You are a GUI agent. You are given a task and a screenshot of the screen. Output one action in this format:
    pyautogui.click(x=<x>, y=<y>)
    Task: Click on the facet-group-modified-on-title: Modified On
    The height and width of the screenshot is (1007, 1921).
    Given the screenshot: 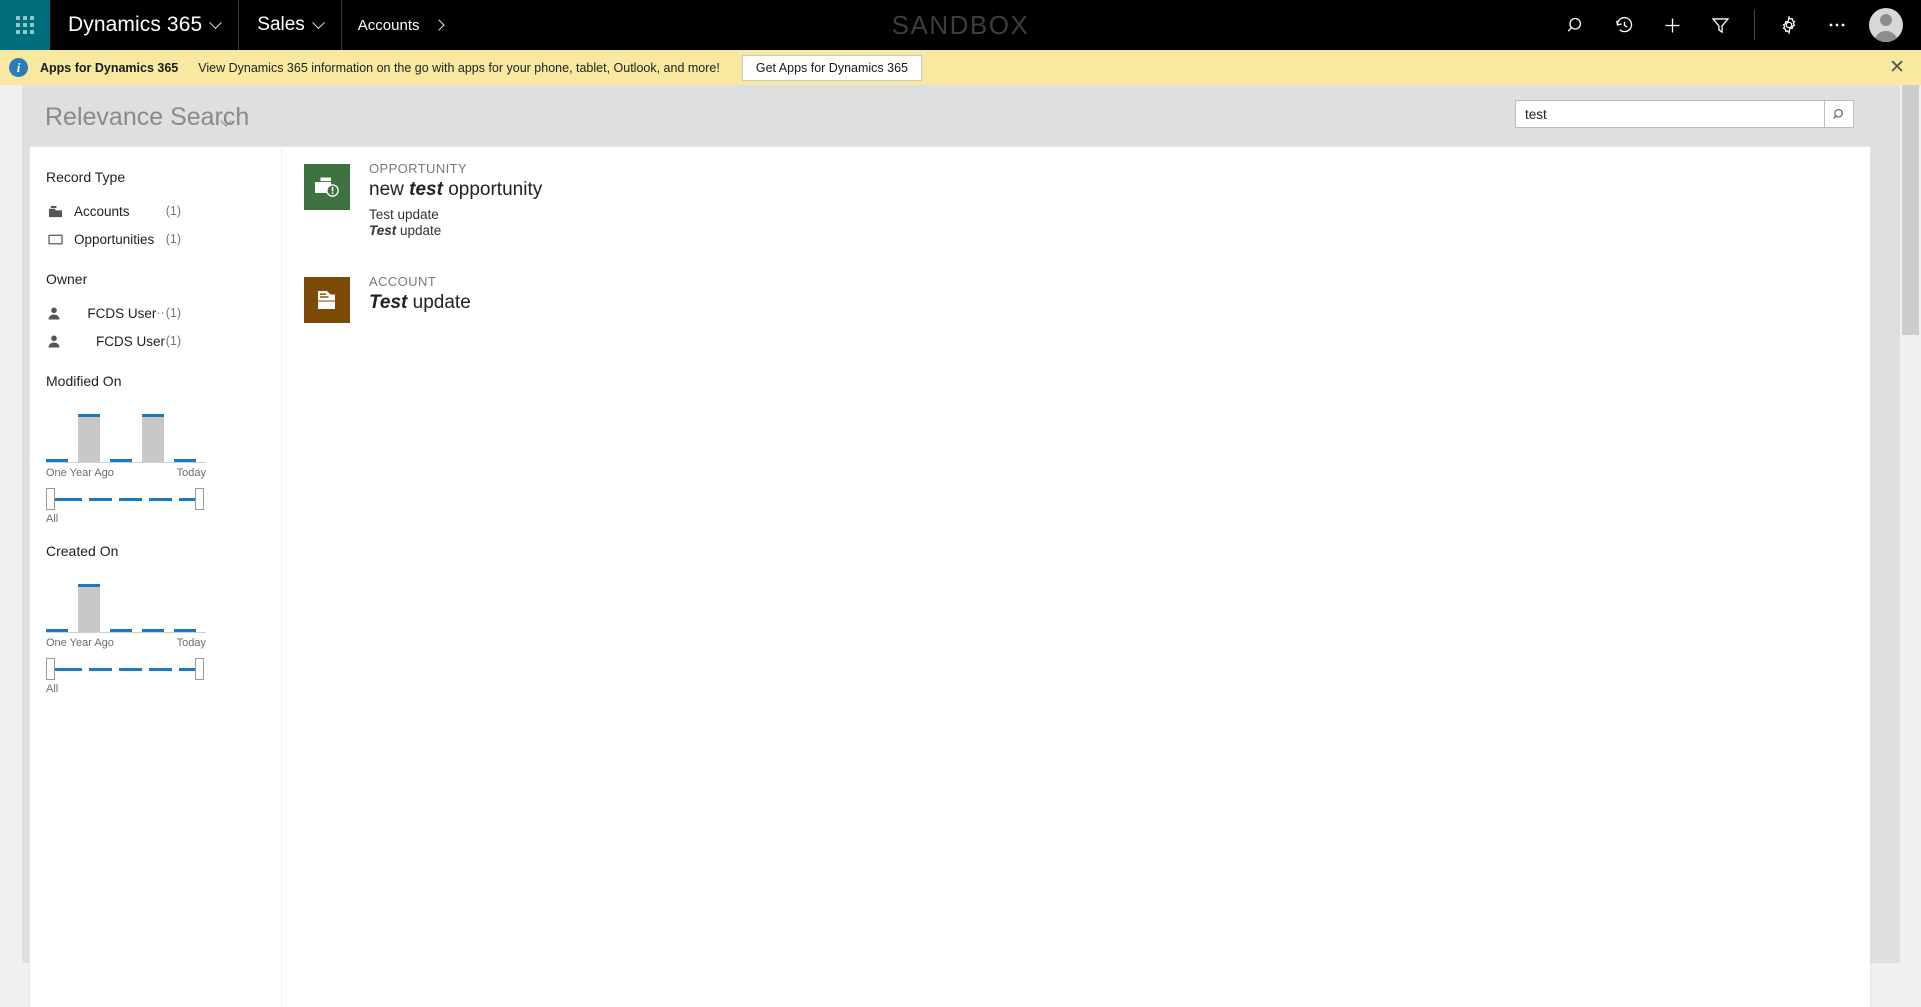 What is the action you would take?
    pyautogui.click(x=84, y=381)
    